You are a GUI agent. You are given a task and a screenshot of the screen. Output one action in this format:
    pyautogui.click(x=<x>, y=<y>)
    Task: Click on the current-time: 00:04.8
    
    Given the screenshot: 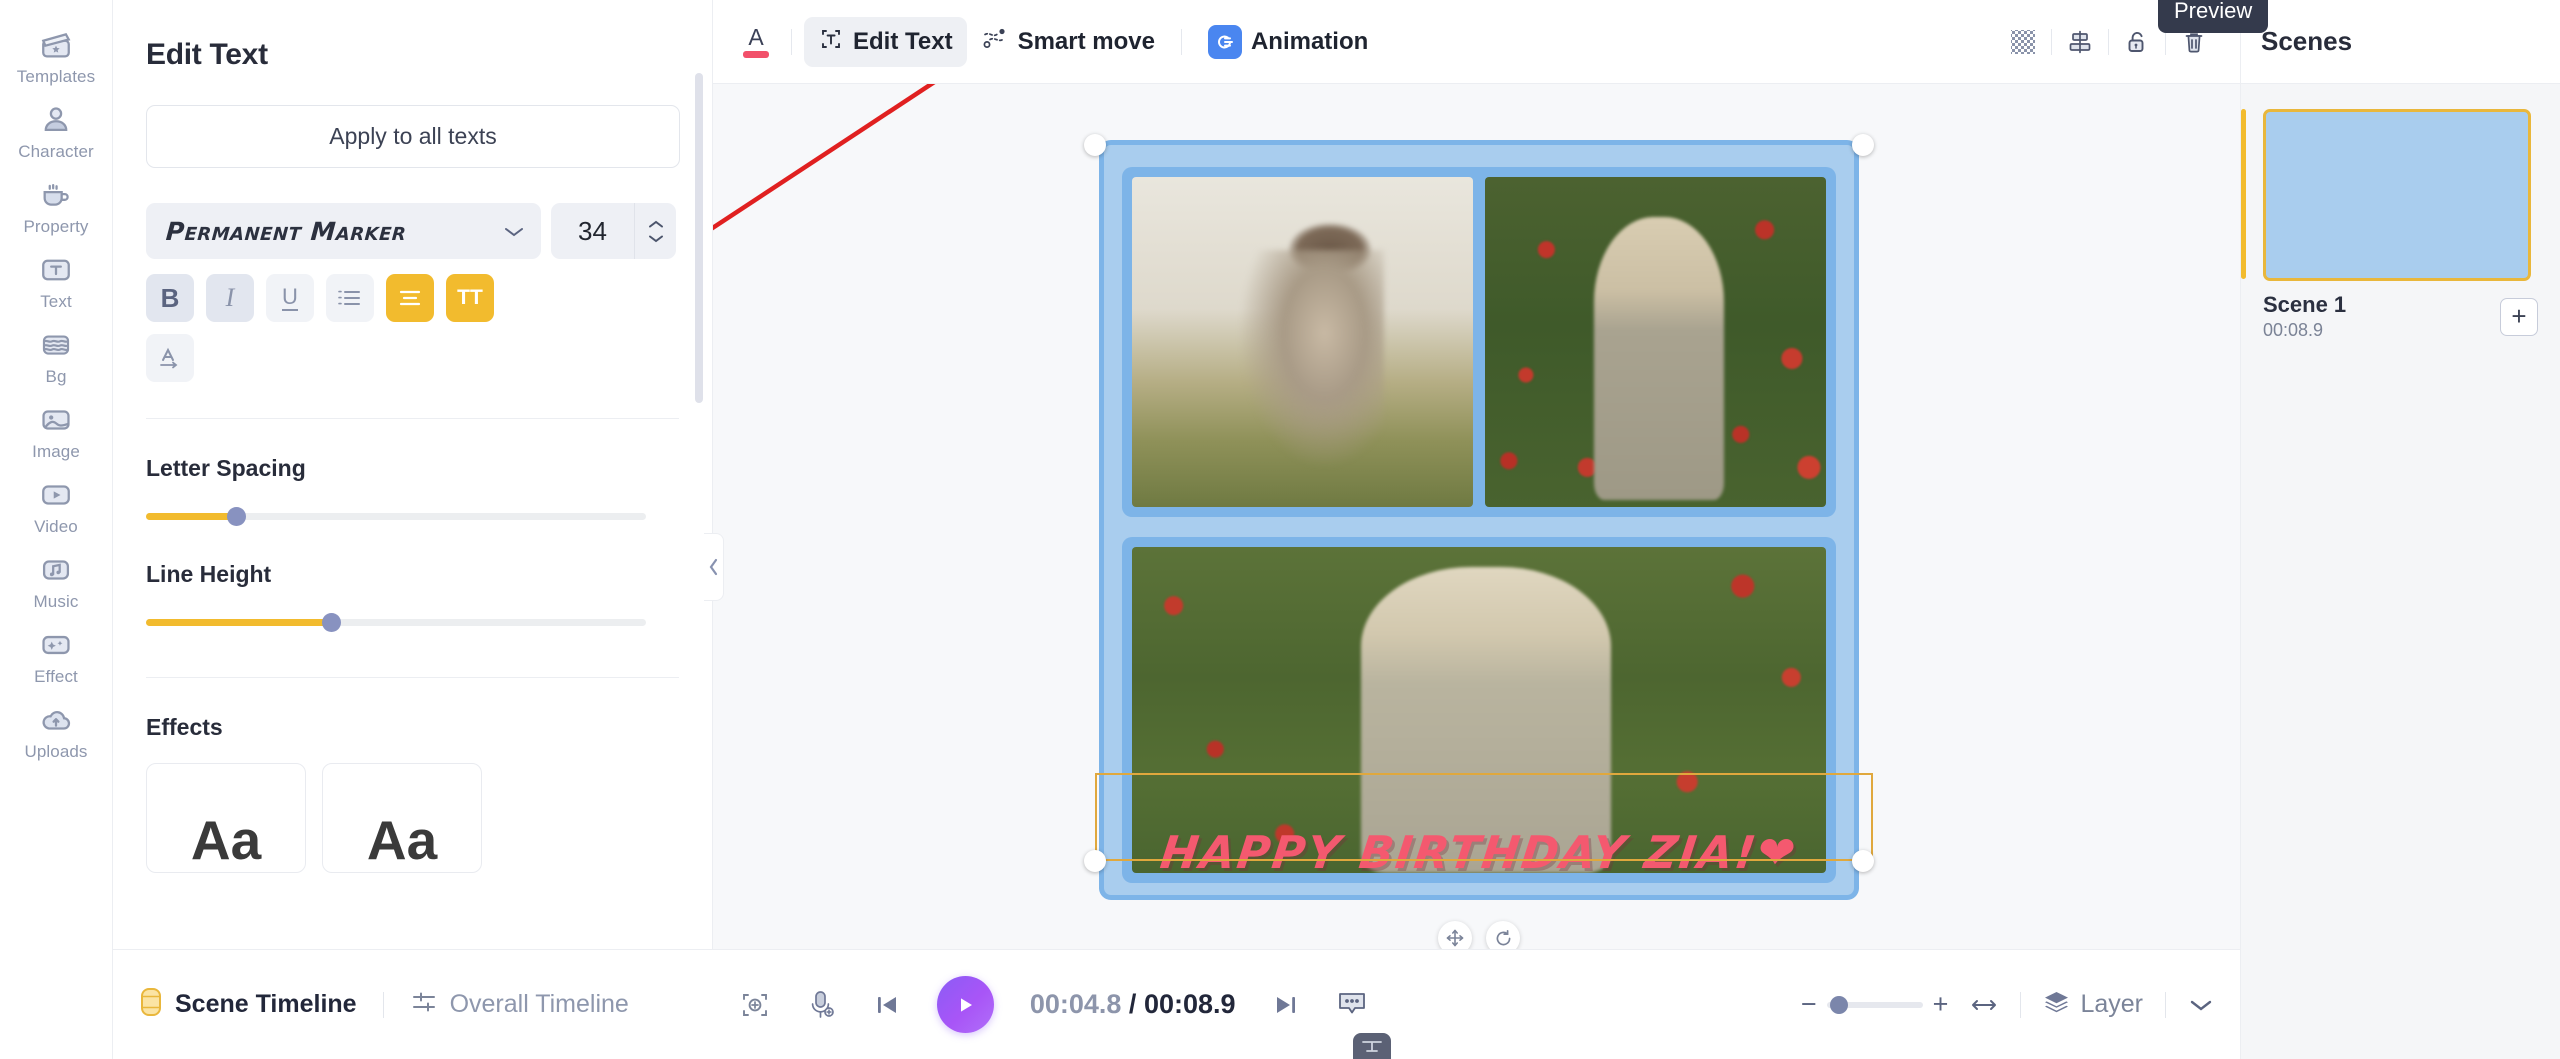 What is the action you would take?
    pyautogui.click(x=1075, y=1004)
    